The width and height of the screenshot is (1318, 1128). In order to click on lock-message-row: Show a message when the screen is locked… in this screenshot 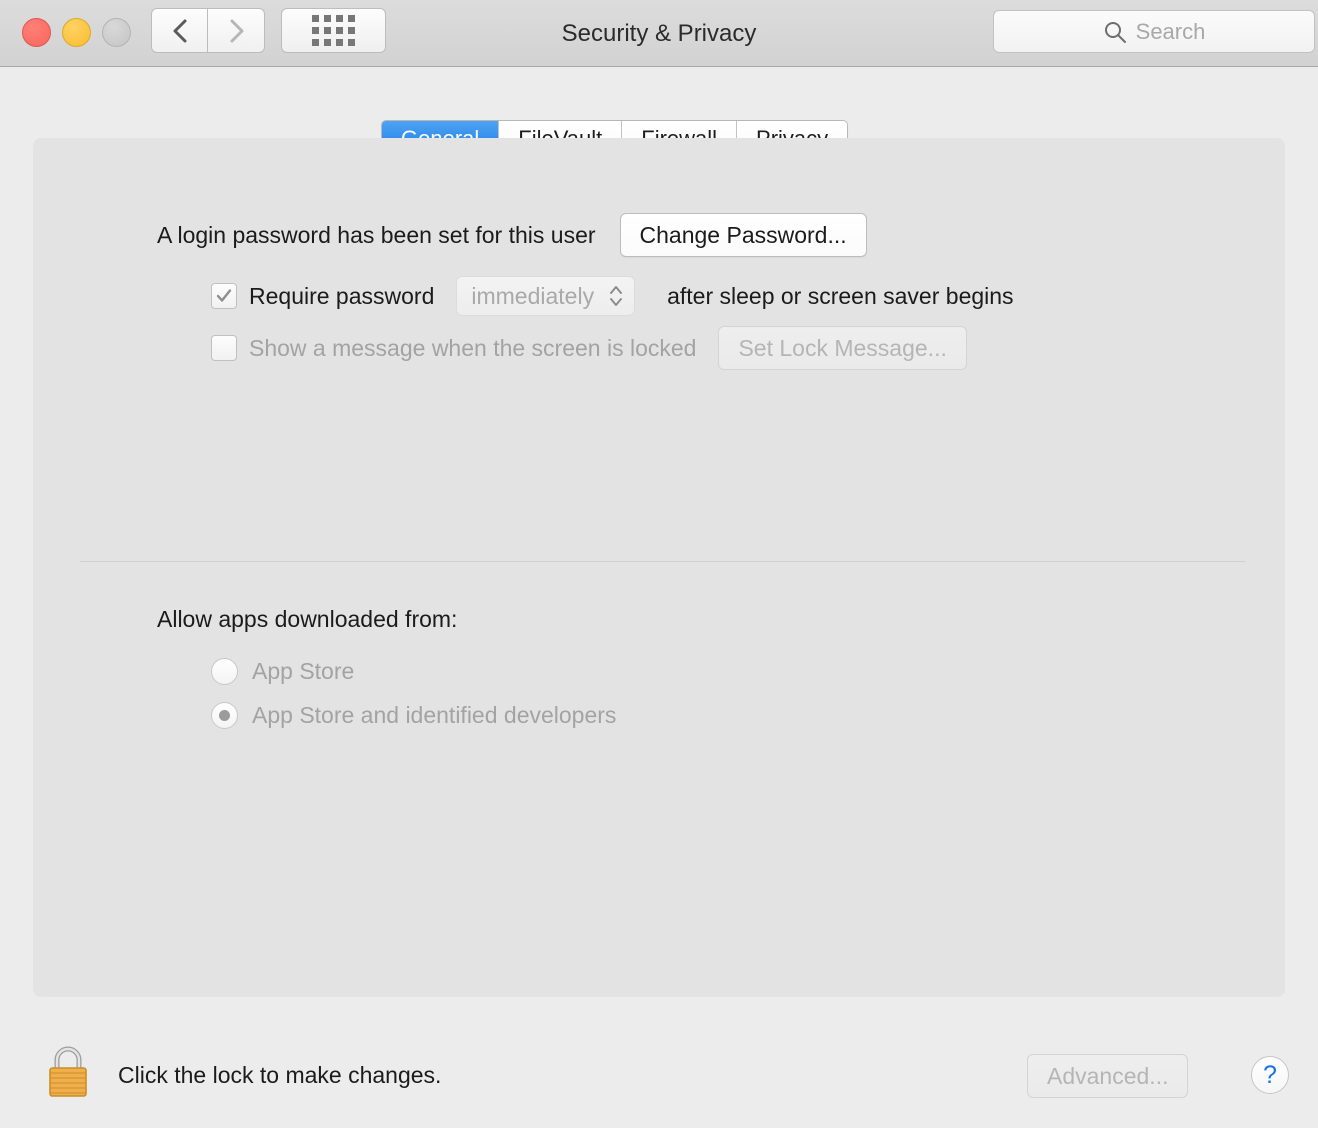, I will do `click(589, 348)`.